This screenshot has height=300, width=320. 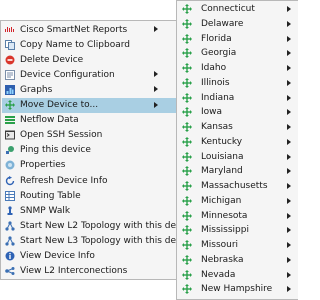 What do you see at coordinates (89, 59) in the screenshot?
I see `menu-item-delete-device: Delete Device` at bounding box center [89, 59].